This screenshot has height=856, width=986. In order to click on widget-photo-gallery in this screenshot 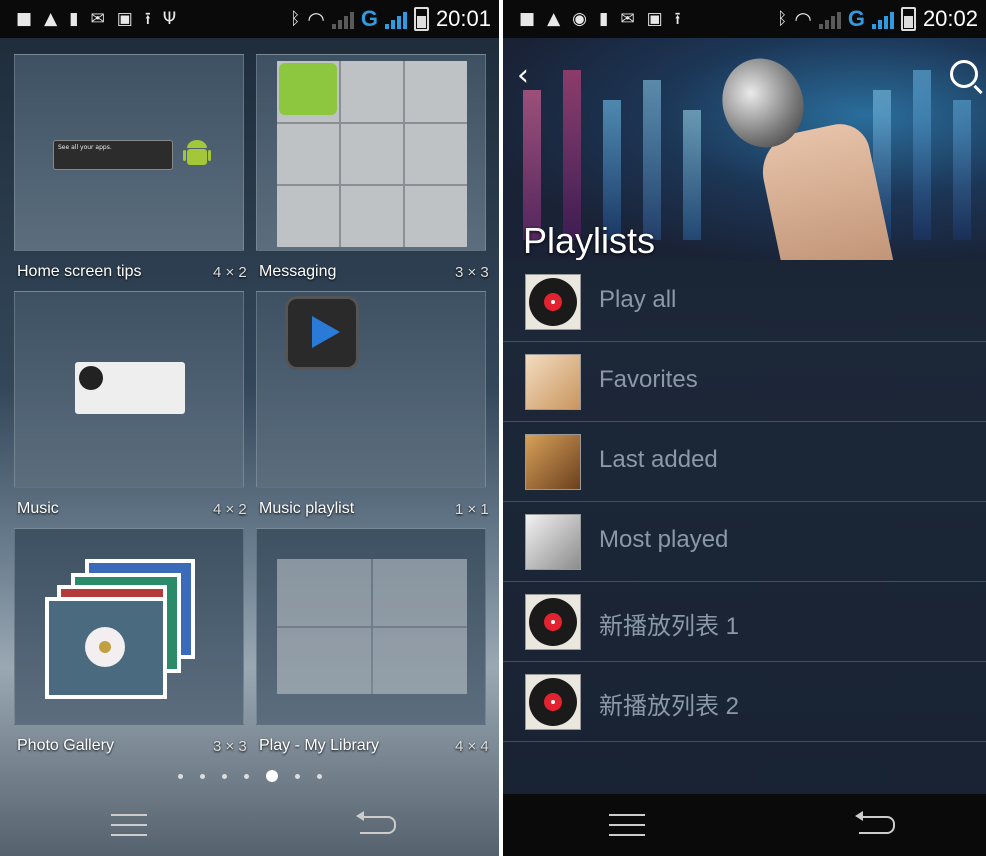, I will do `click(129, 626)`.